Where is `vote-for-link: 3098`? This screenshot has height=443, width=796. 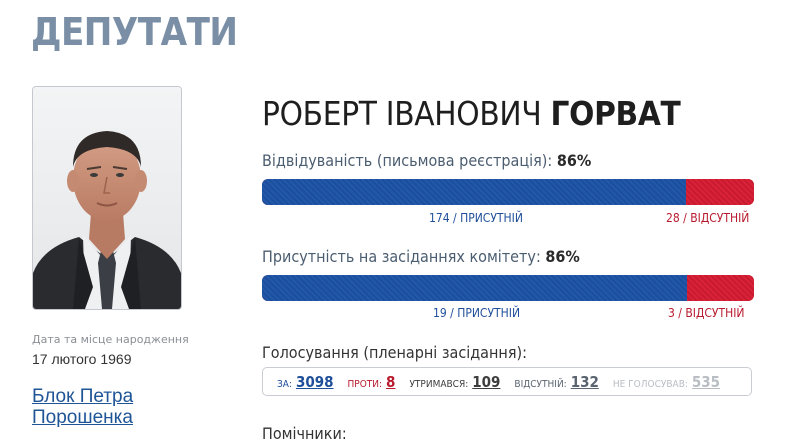 vote-for-link: 3098 is located at coordinates (315, 382).